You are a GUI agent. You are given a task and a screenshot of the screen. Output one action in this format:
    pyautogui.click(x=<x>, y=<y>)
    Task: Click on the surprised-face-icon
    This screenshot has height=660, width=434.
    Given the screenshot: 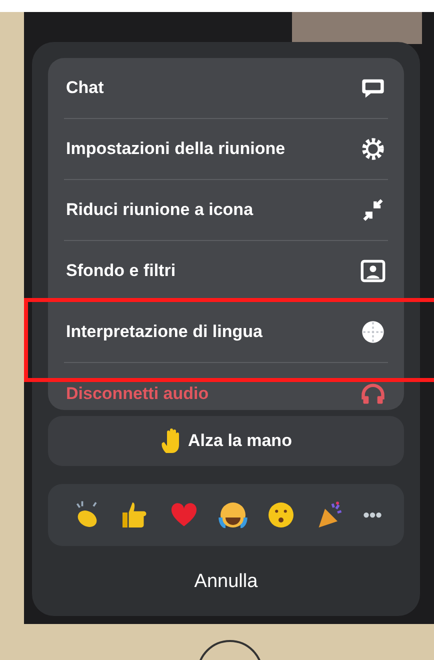 What is the action you would take?
    pyautogui.click(x=281, y=515)
    